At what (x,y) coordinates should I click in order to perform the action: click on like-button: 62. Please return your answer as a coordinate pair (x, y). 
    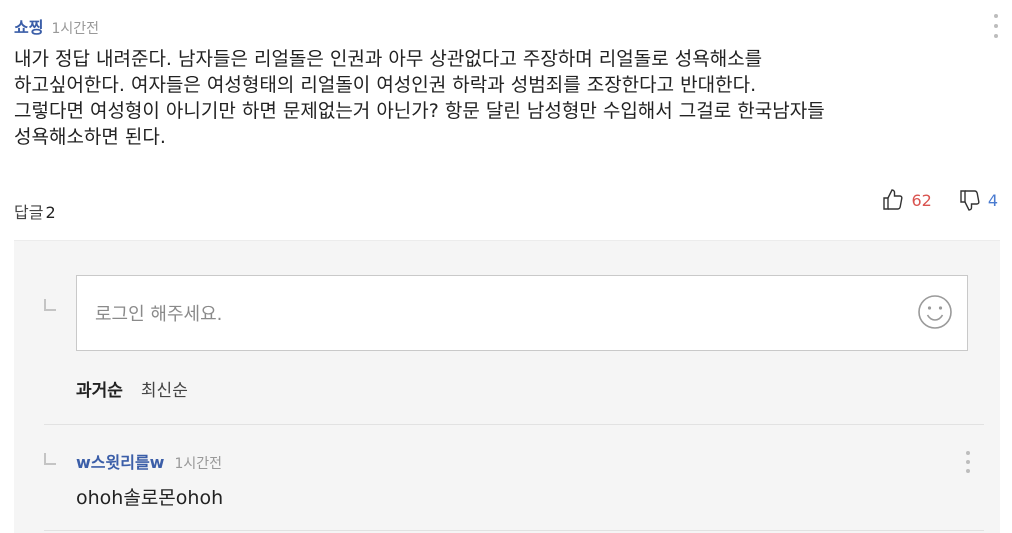
    Looking at the image, I should click on (906, 200).